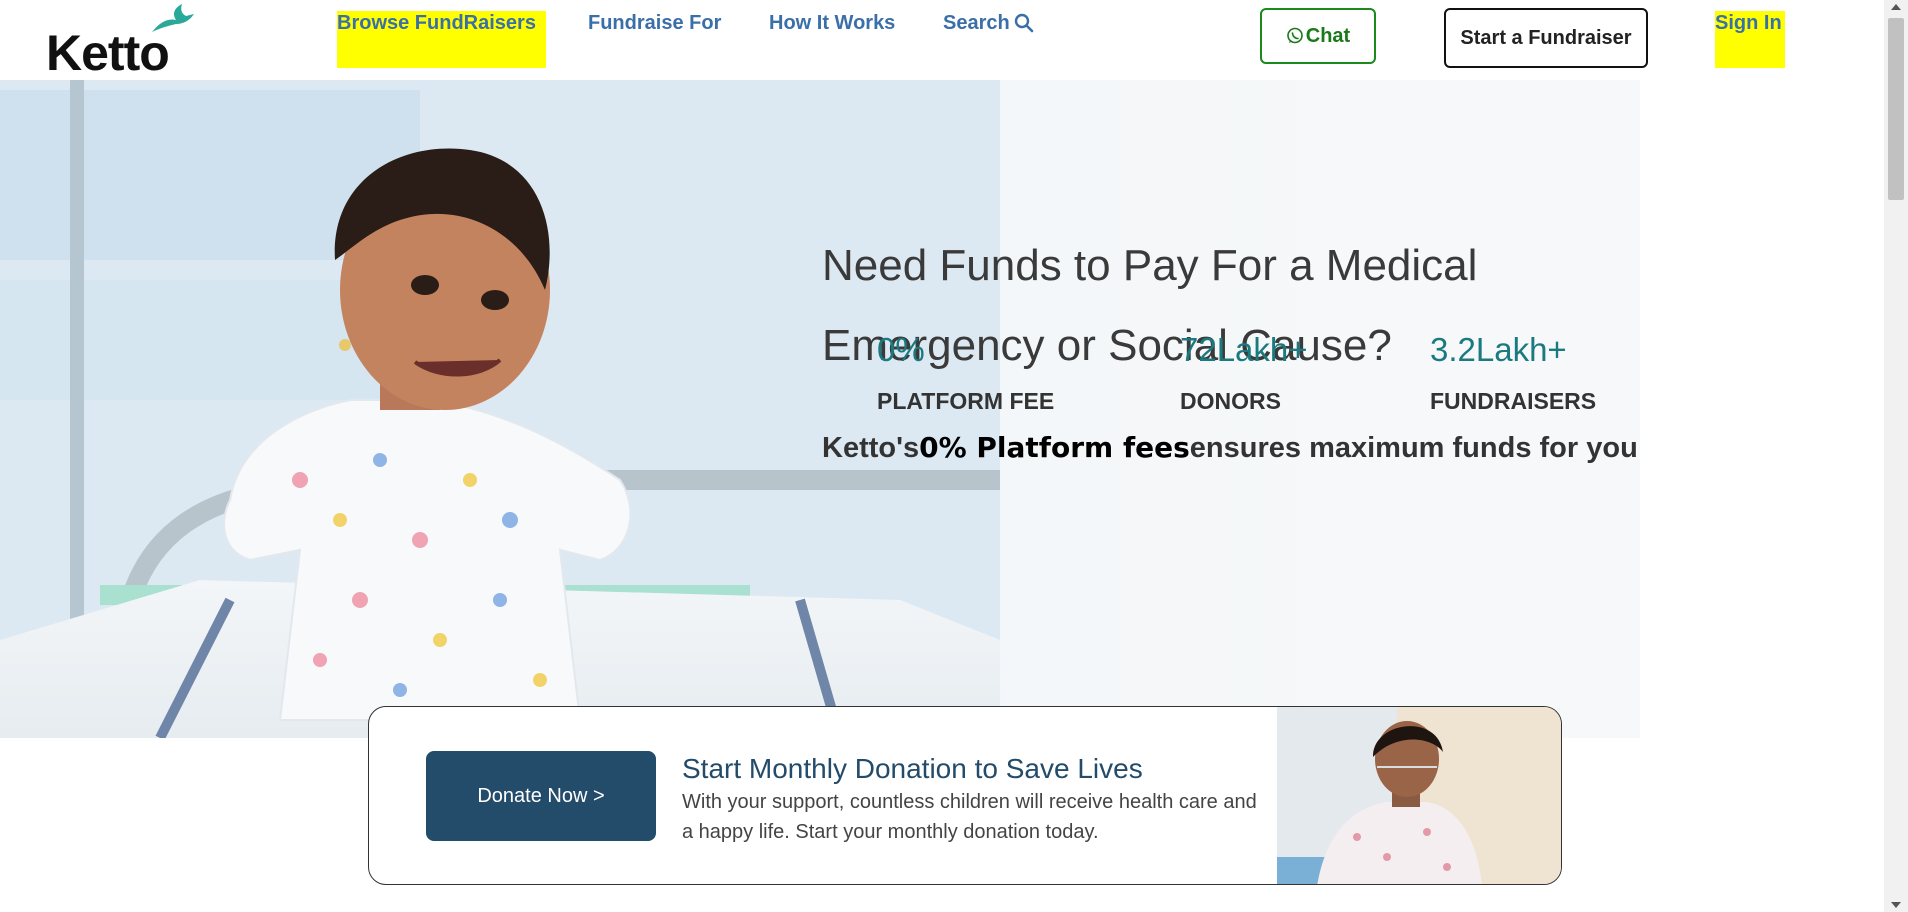  Describe the element at coordinates (966, 401) in the screenshot. I see `stat-label: PLATFORM FEE` at that location.